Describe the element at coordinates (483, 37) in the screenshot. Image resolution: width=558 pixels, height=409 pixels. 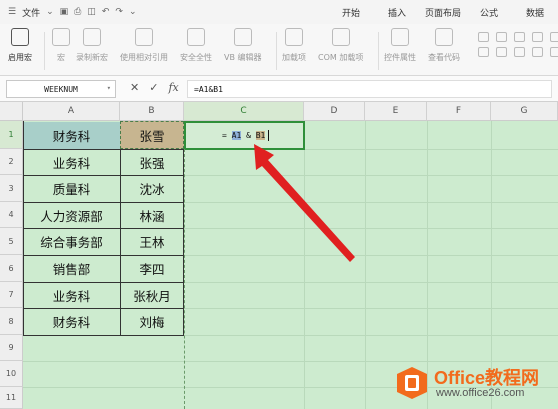
I see `checkbox-control-icon` at that location.